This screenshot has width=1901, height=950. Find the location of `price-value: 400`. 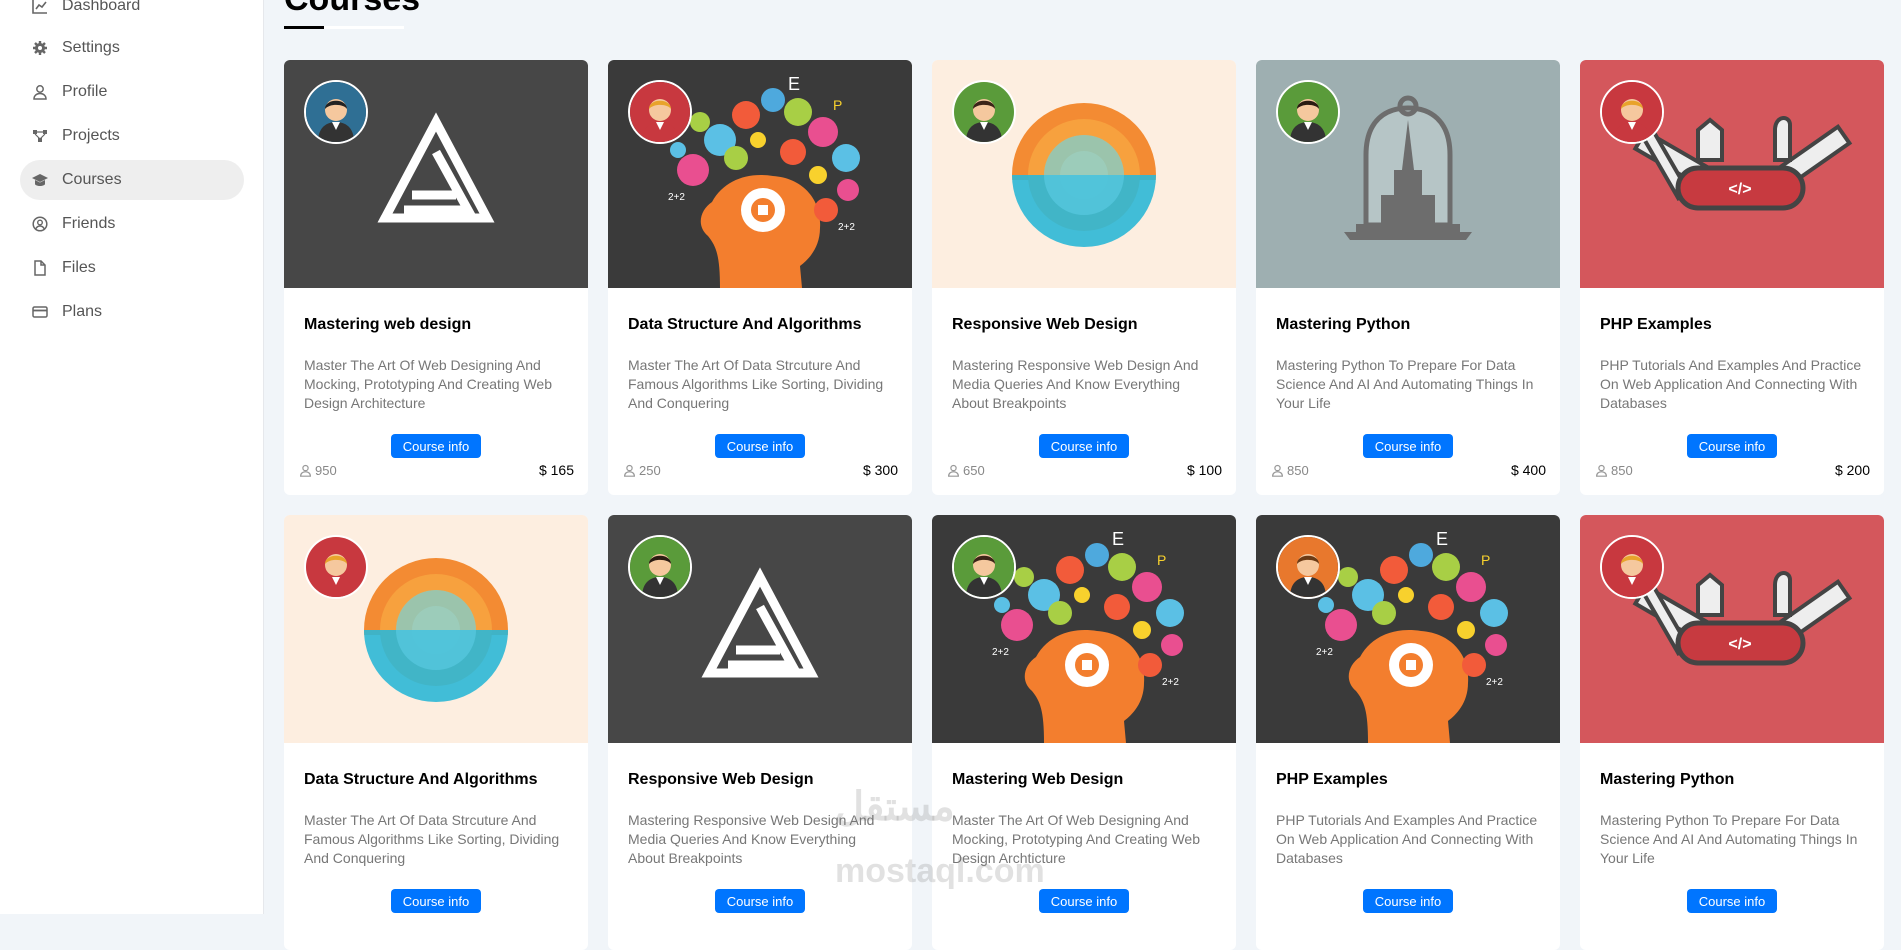

price-value: 400 is located at coordinates (1534, 470).